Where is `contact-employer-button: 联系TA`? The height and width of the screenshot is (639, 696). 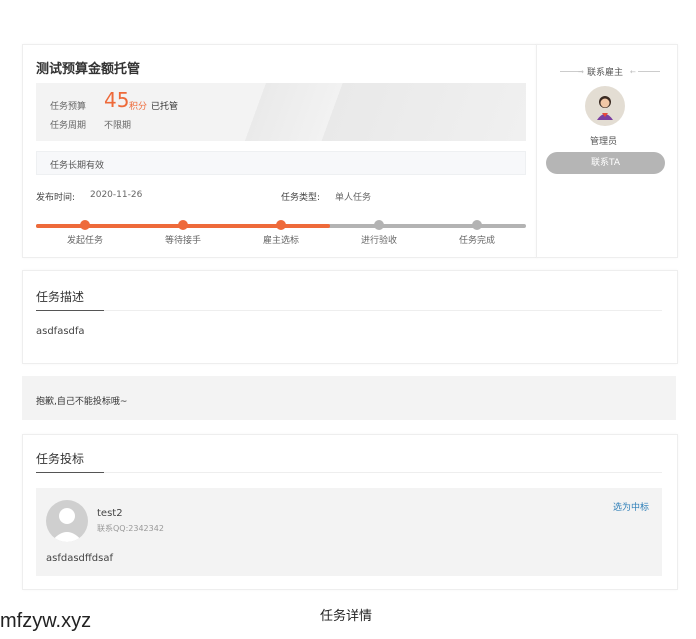 contact-employer-button: 联系TA is located at coordinates (605, 163).